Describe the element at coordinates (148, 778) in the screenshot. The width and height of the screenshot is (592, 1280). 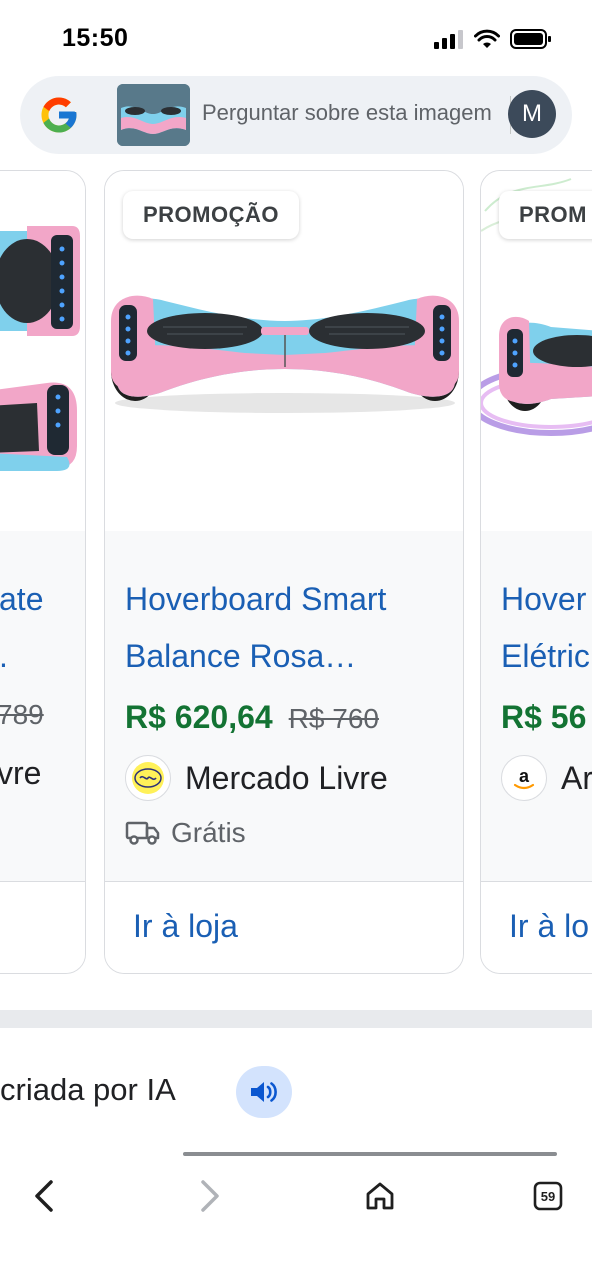
I see `mercado-livre-logo-icon` at that location.